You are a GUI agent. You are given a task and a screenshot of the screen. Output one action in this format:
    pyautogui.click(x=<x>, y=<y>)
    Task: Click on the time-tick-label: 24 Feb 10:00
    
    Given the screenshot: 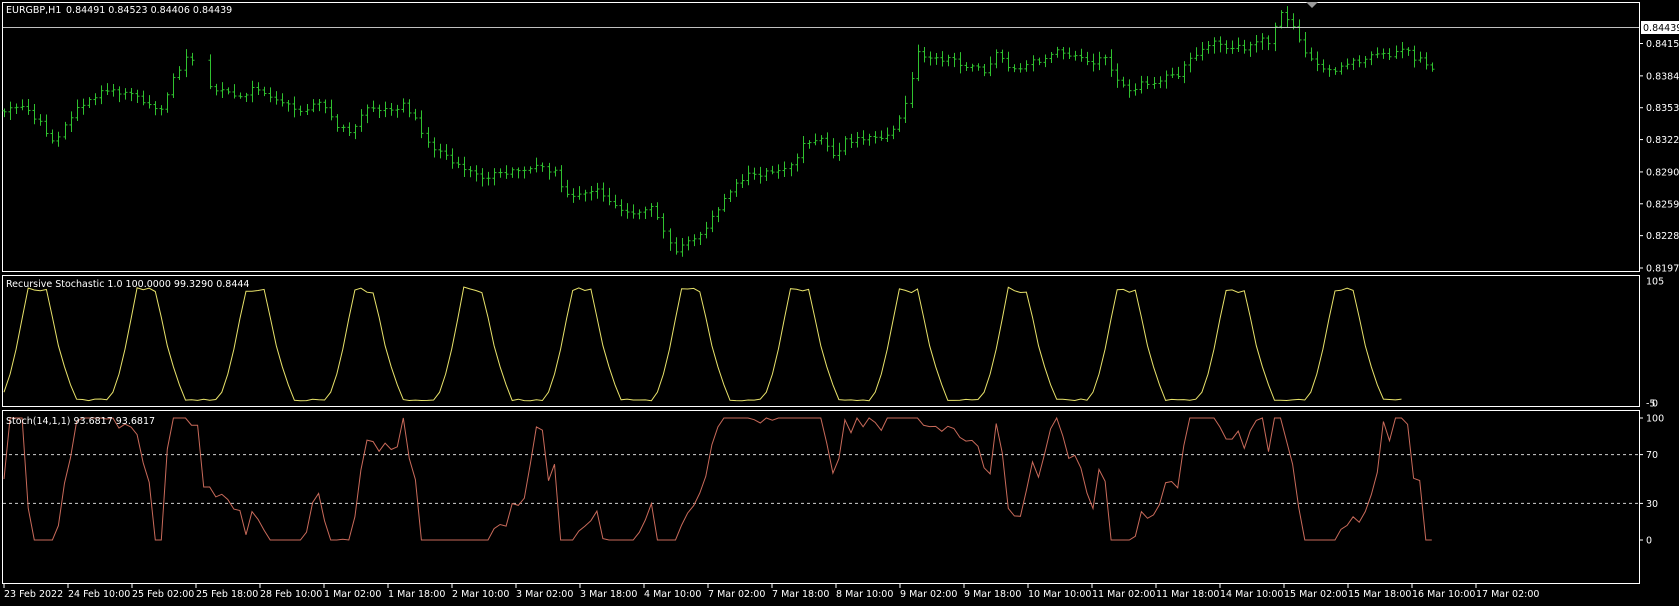 What is the action you would take?
    pyautogui.click(x=99, y=594)
    